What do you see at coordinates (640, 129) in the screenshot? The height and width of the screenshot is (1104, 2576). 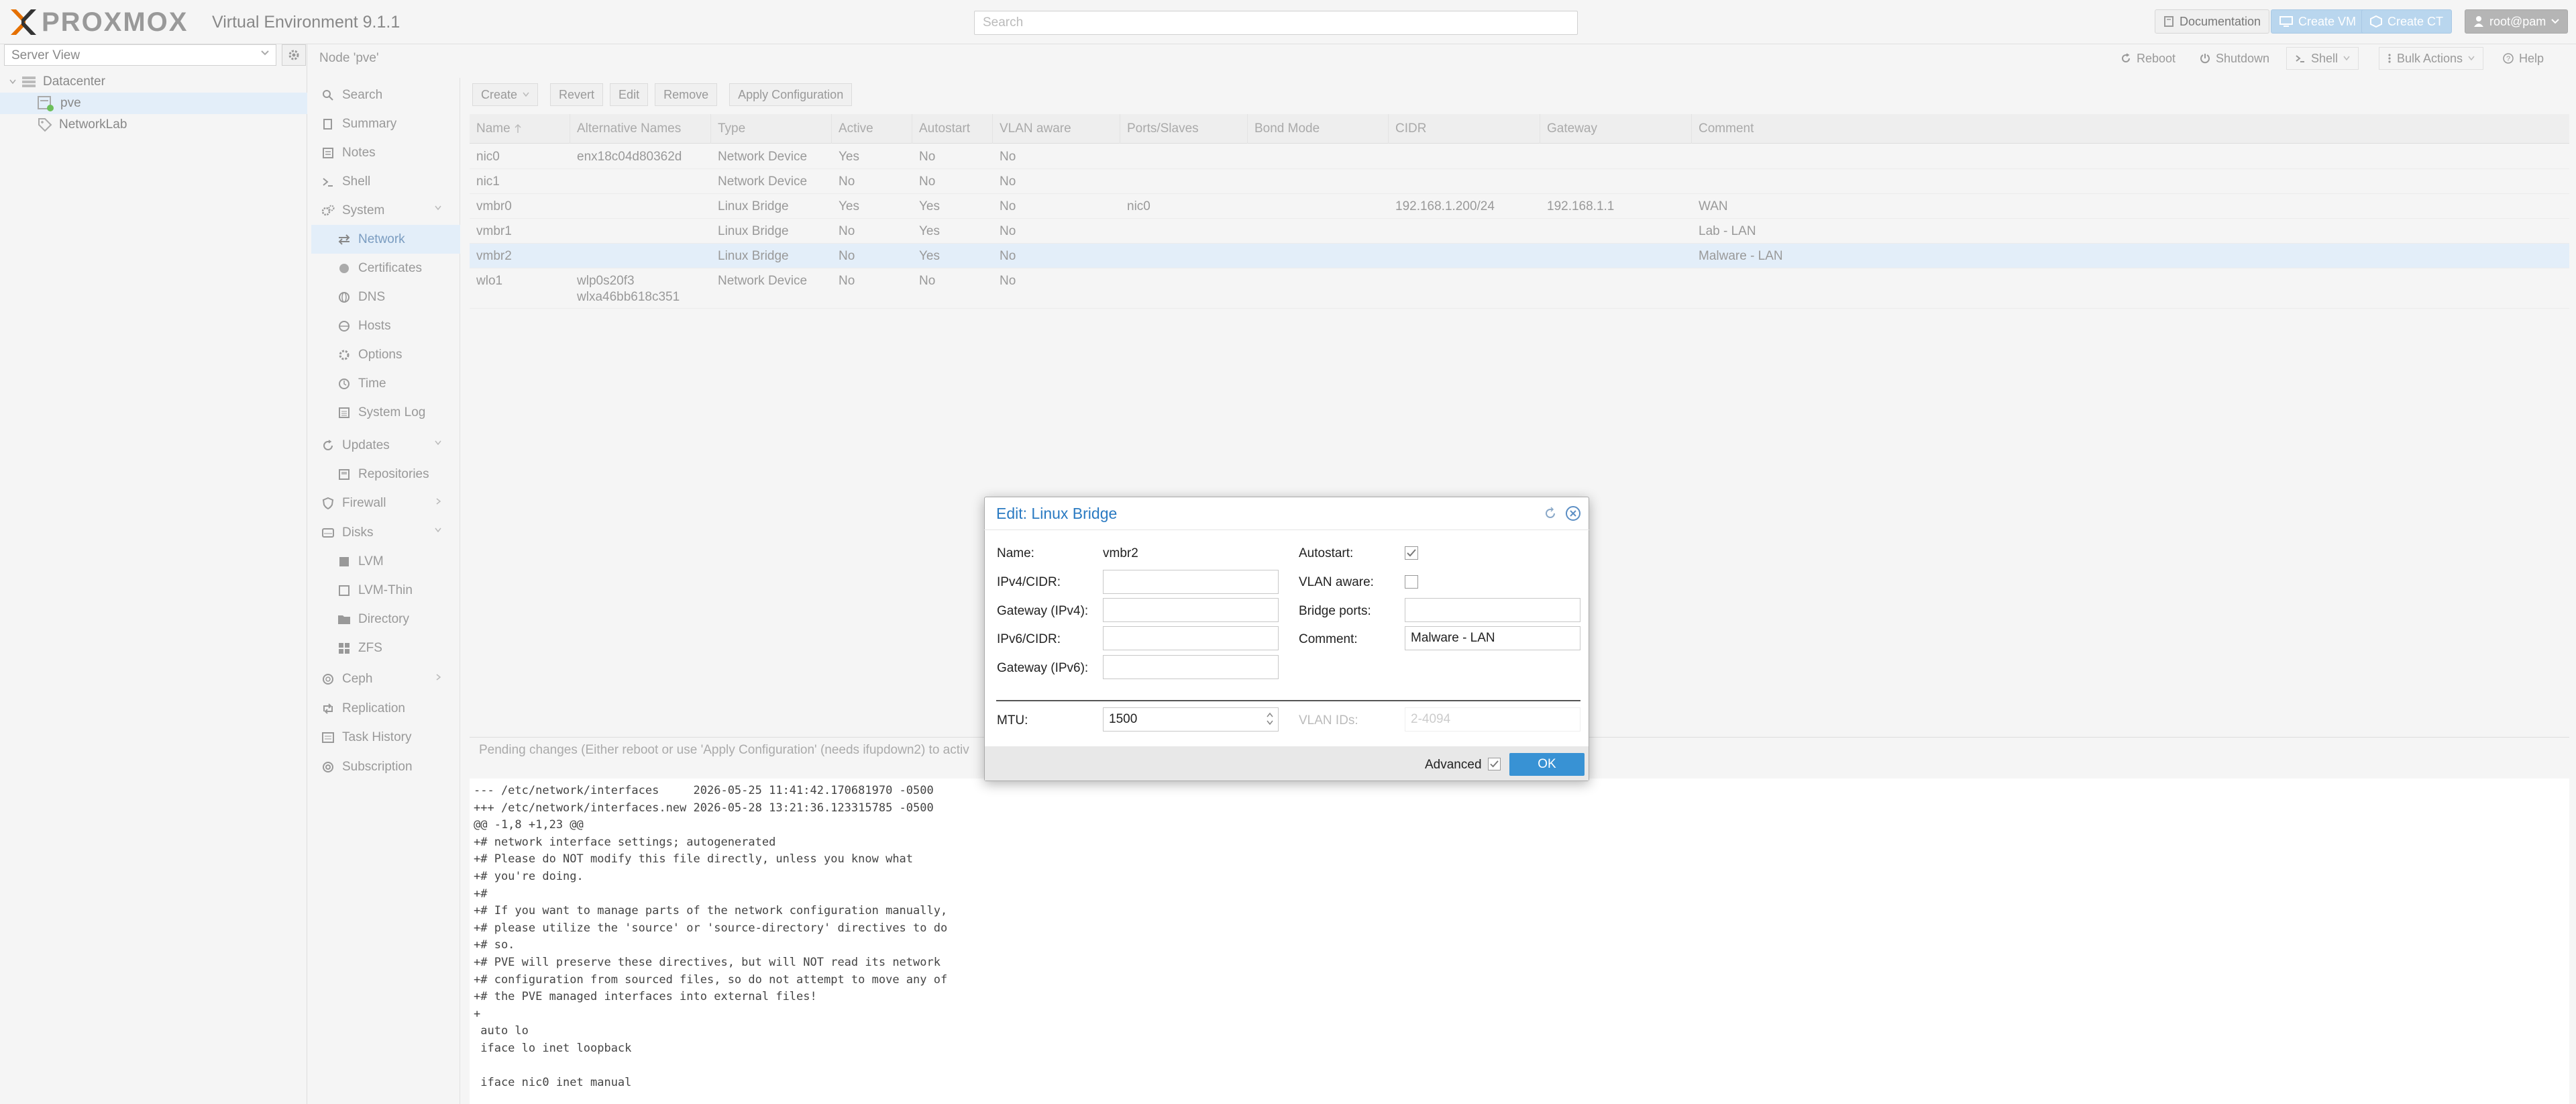 I see `column-header-alt-names: Alternative Names` at bounding box center [640, 129].